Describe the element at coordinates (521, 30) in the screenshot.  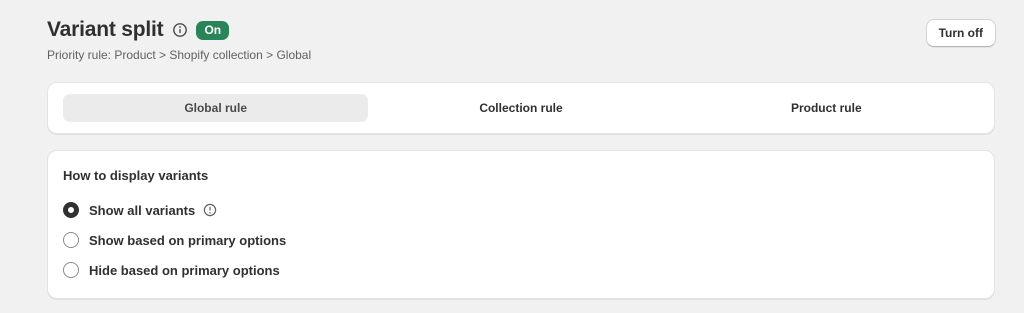
I see `title-row: Variant split On` at that location.